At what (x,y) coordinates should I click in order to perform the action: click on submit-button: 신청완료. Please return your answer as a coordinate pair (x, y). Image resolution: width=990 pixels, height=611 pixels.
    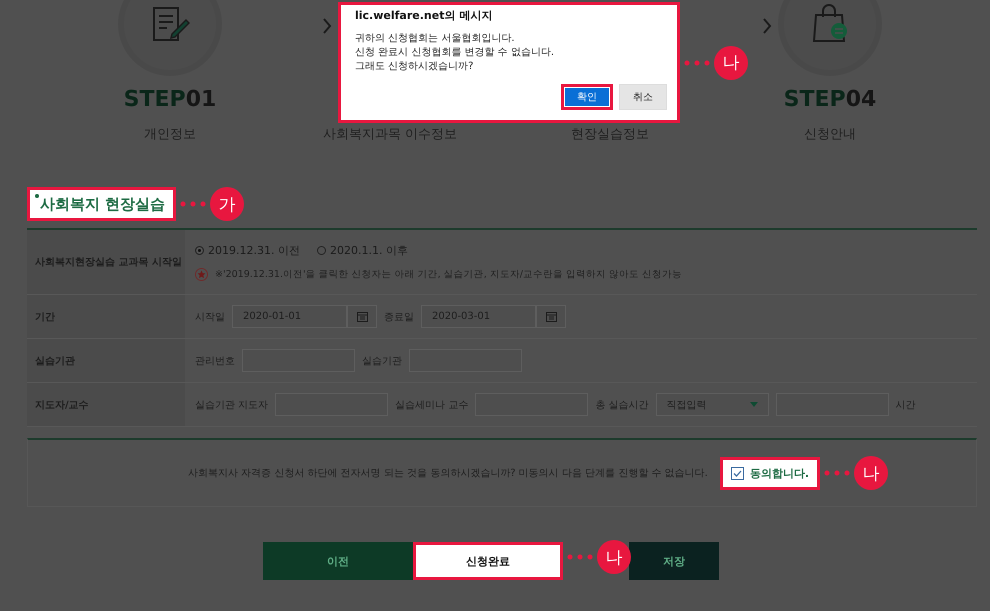
    Looking at the image, I should click on (488, 561).